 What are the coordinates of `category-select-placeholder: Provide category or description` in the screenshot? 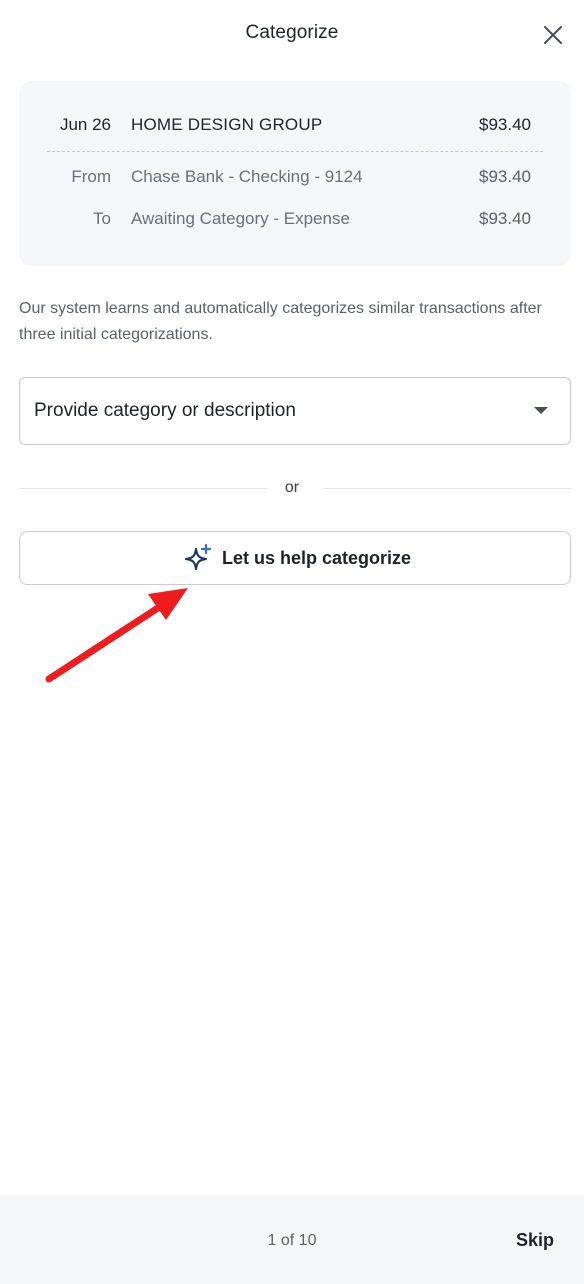 It's located at (165, 410).